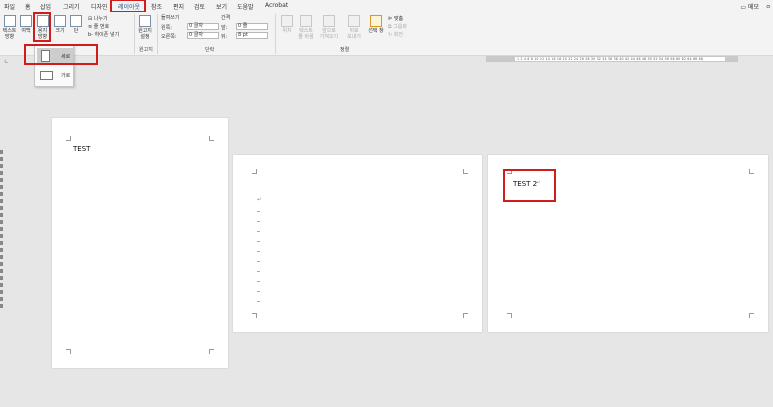  What do you see at coordinates (259, 200) in the screenshot?
I see `paragraph-mark-icon: ↵` at bounding box center [259, 200].